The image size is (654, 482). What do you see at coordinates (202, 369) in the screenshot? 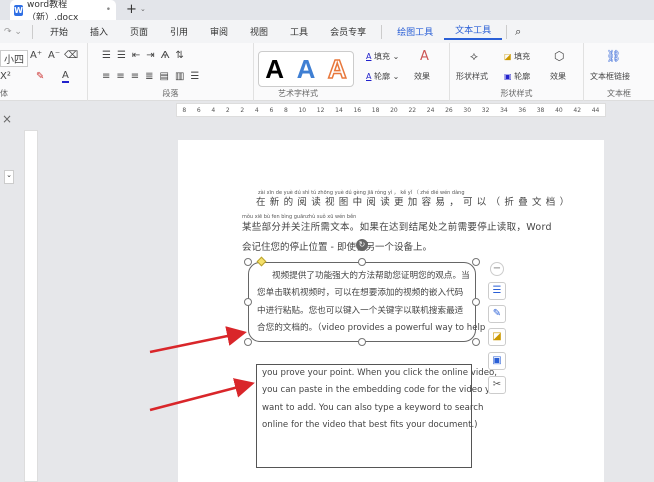
I see `annotation-arrows` at bounding box center [202, 369].